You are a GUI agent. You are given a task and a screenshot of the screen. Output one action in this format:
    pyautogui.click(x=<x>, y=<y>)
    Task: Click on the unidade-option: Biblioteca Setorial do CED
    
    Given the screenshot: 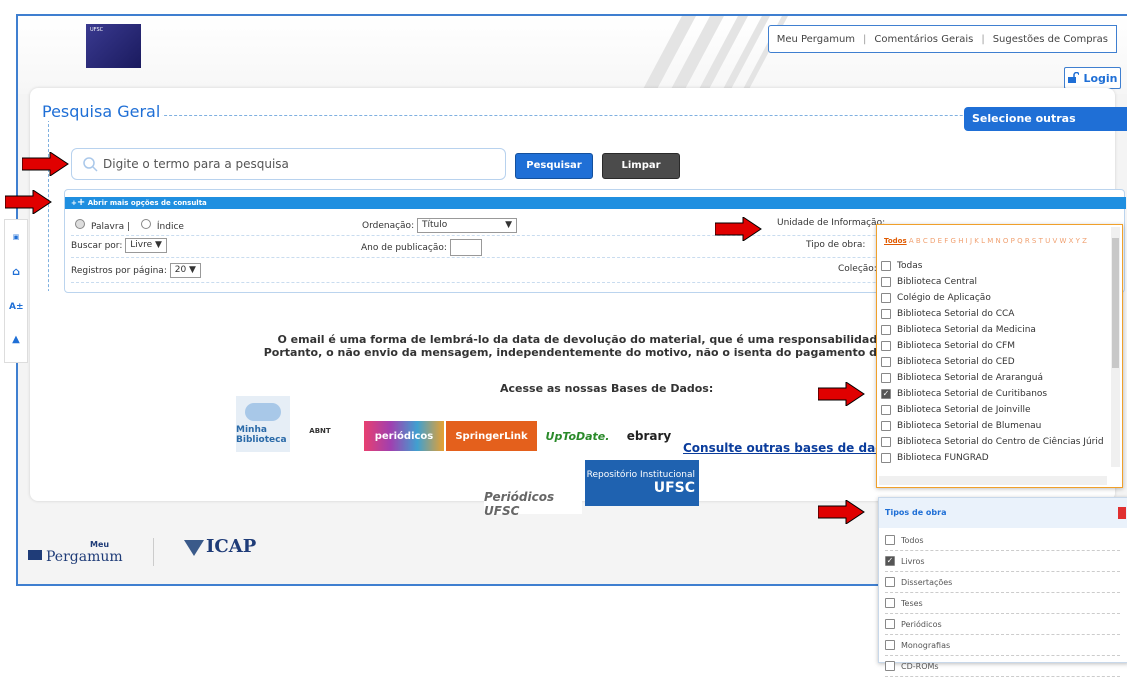 What is the action you would take?
    pyautogui.click(x=992, y=362)
    